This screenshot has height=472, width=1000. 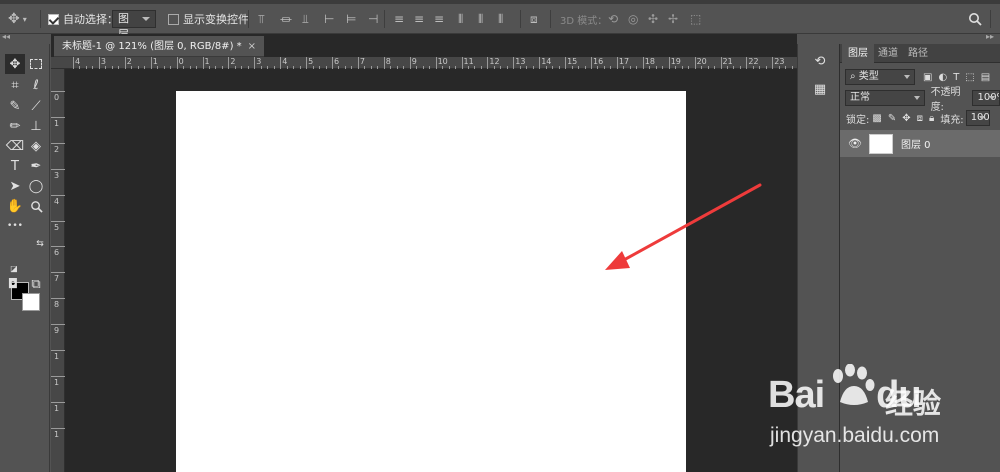 I want to click on eyedropper-tool-icon: ⟋, so click(x=36, y=106).